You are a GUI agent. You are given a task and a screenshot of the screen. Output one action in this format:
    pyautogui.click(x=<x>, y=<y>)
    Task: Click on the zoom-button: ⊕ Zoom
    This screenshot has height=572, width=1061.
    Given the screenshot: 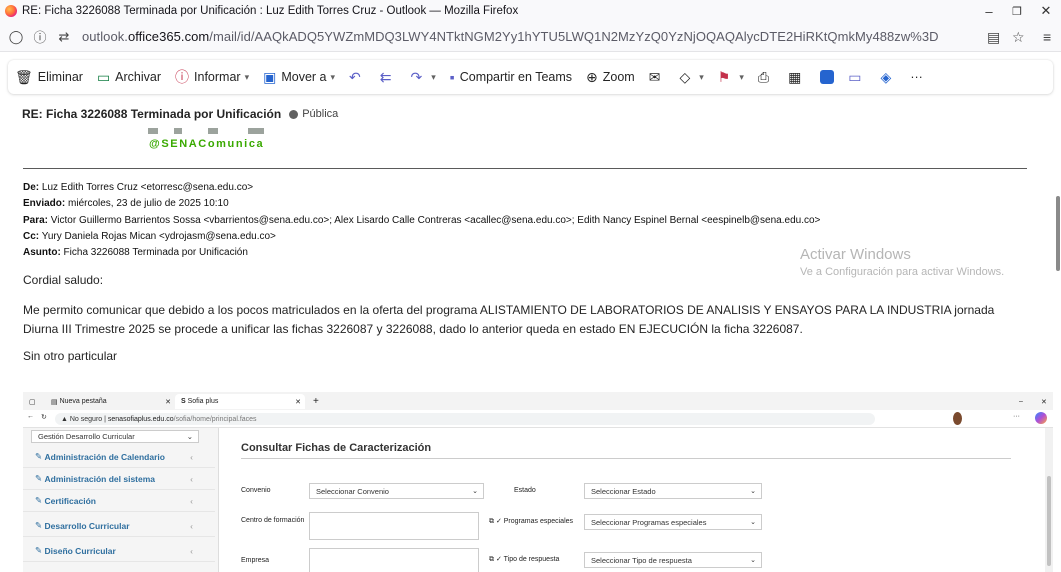 What is the action you would take?
    pyautogui.click(x=610, y=77)
    